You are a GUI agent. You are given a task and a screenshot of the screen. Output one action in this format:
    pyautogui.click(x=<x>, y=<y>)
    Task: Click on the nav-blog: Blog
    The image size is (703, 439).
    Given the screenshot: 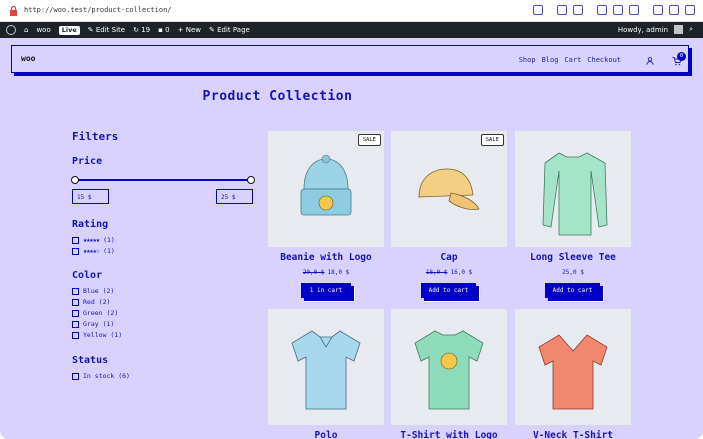 What is the action you would take?
    pyautogui.click(x=550, y=60)
    